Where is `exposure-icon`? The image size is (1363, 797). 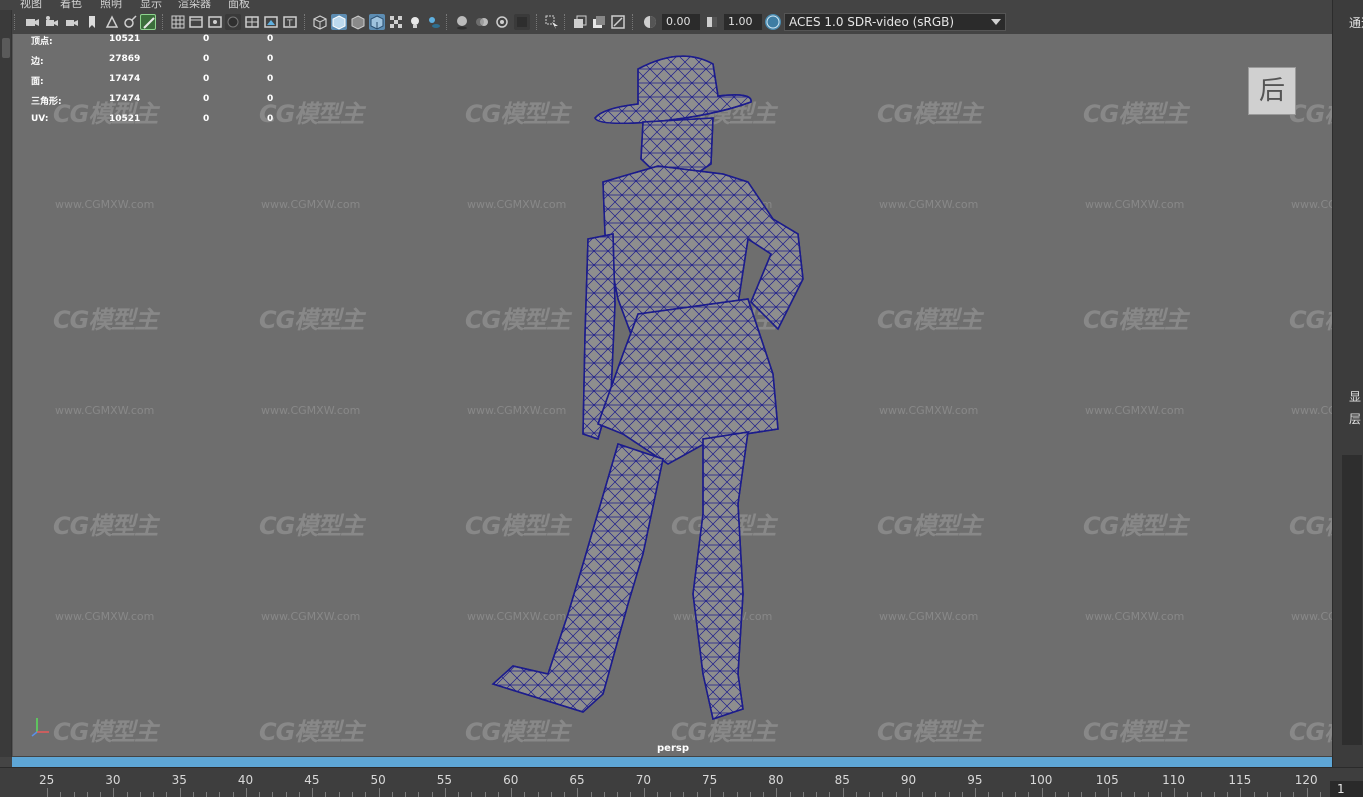 exposure-icon is located at coordinates (650, 22).